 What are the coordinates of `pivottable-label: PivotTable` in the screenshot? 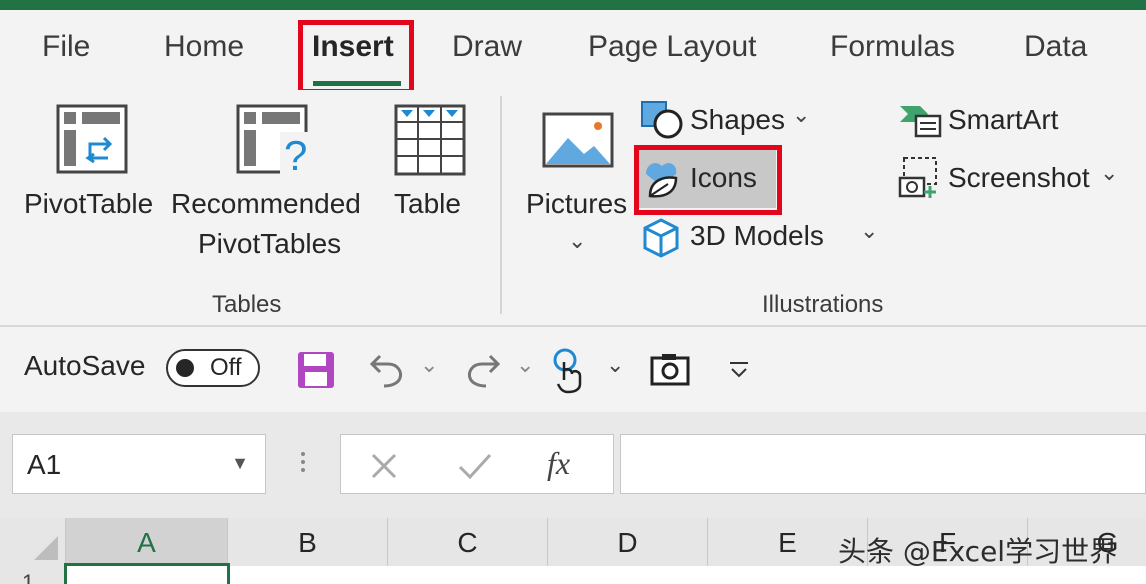 It's located at (88, 204).